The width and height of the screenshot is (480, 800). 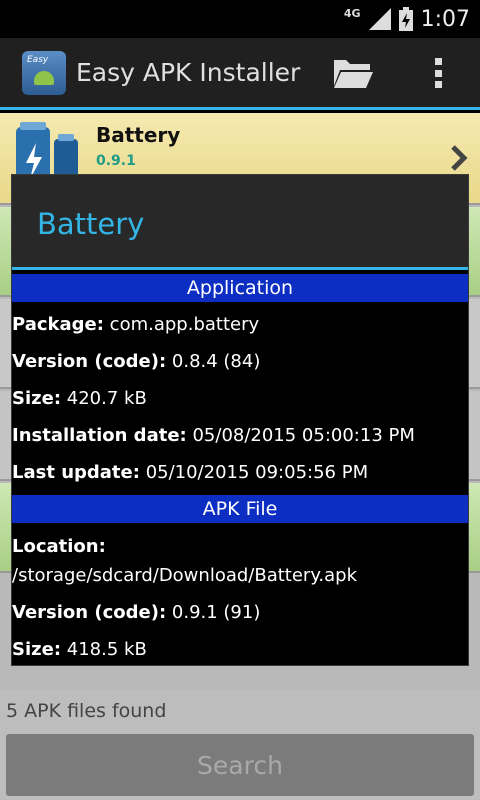 What do you see at coordinates (240, 546) in the screenshot?
I see `location-label-row: Location:` at bounding box center [240, 546].